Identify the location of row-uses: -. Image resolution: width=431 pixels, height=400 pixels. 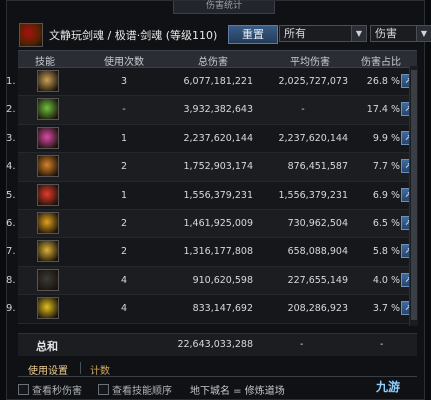
(124, 110).